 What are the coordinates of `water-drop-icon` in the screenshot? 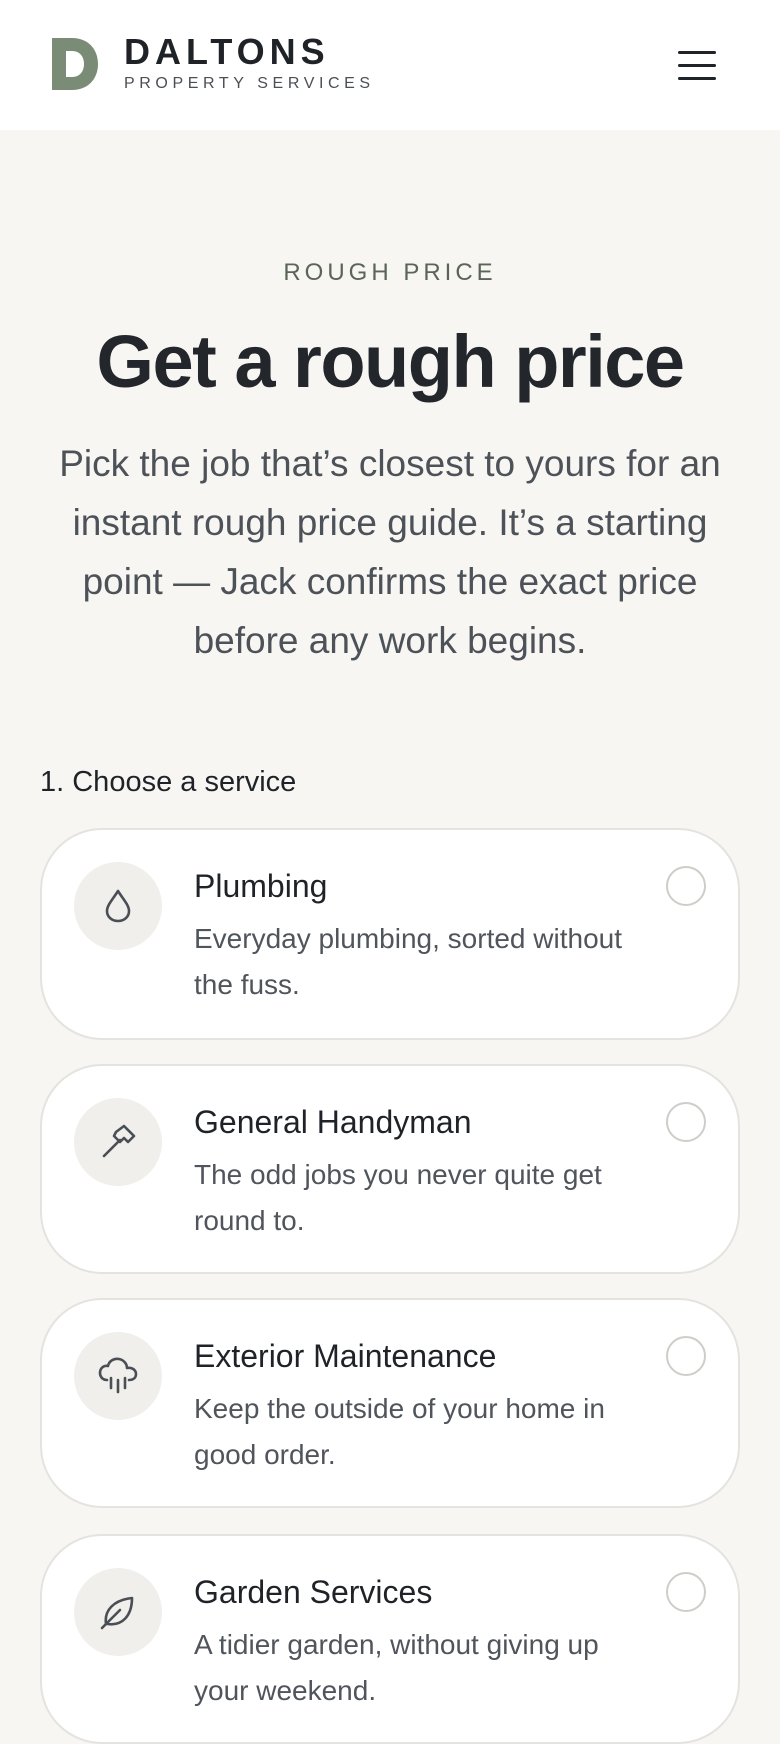 It's located at (118, 906).